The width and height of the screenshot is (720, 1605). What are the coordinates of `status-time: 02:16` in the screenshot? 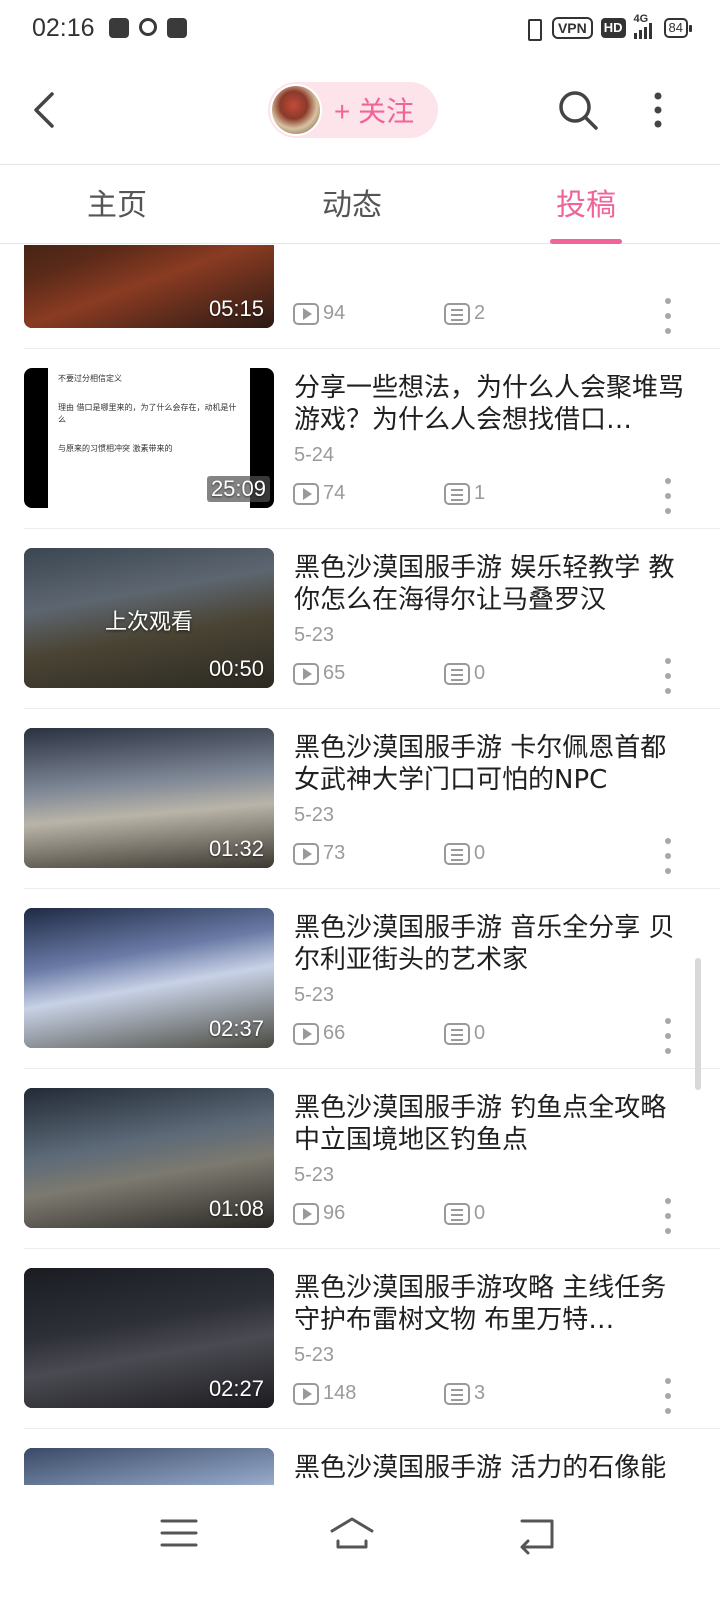 It's located at (63, 27).